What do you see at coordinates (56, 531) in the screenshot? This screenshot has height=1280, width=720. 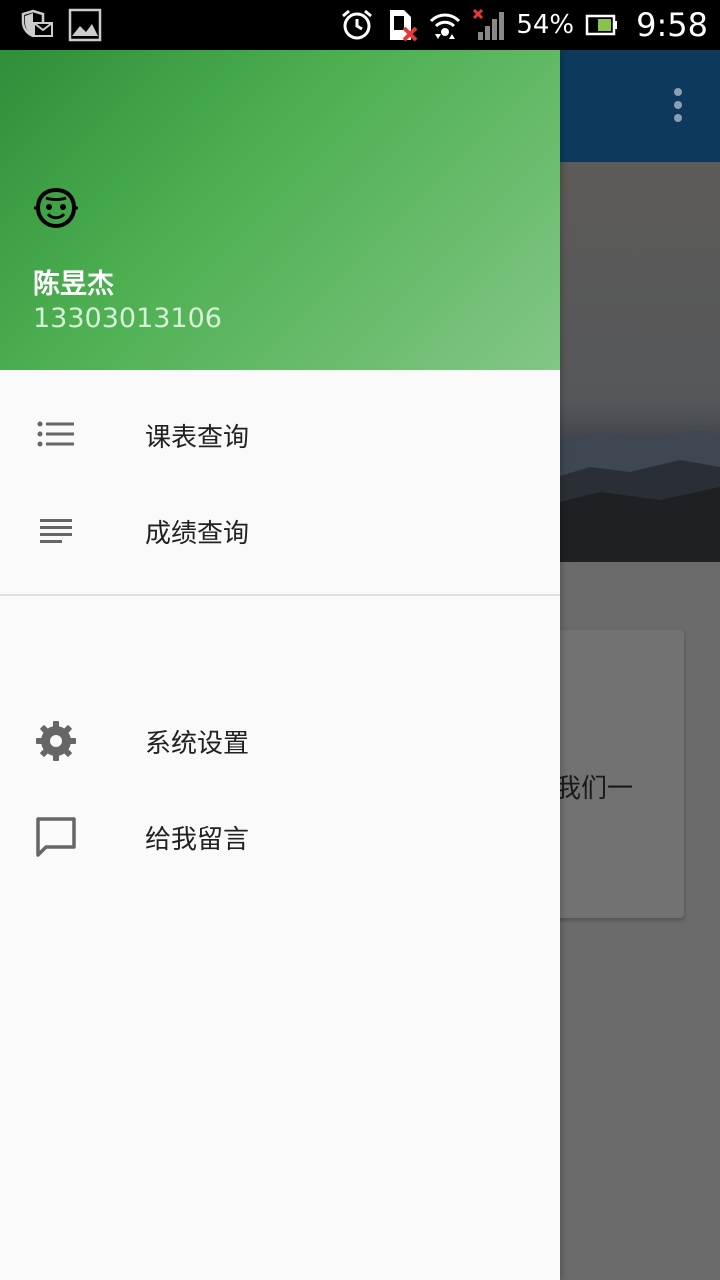 I see `notes-icon` at bounding box center [56, 531].